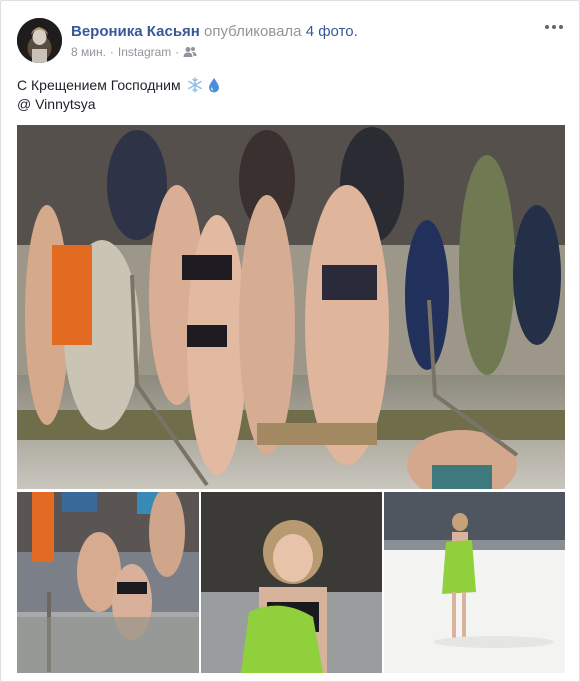 The height and width of the screenshot is (682, 580). Describe the element at coordinates (332, 31) in the screenshot. I see `photo-count-link: 4 фото.` at that location.